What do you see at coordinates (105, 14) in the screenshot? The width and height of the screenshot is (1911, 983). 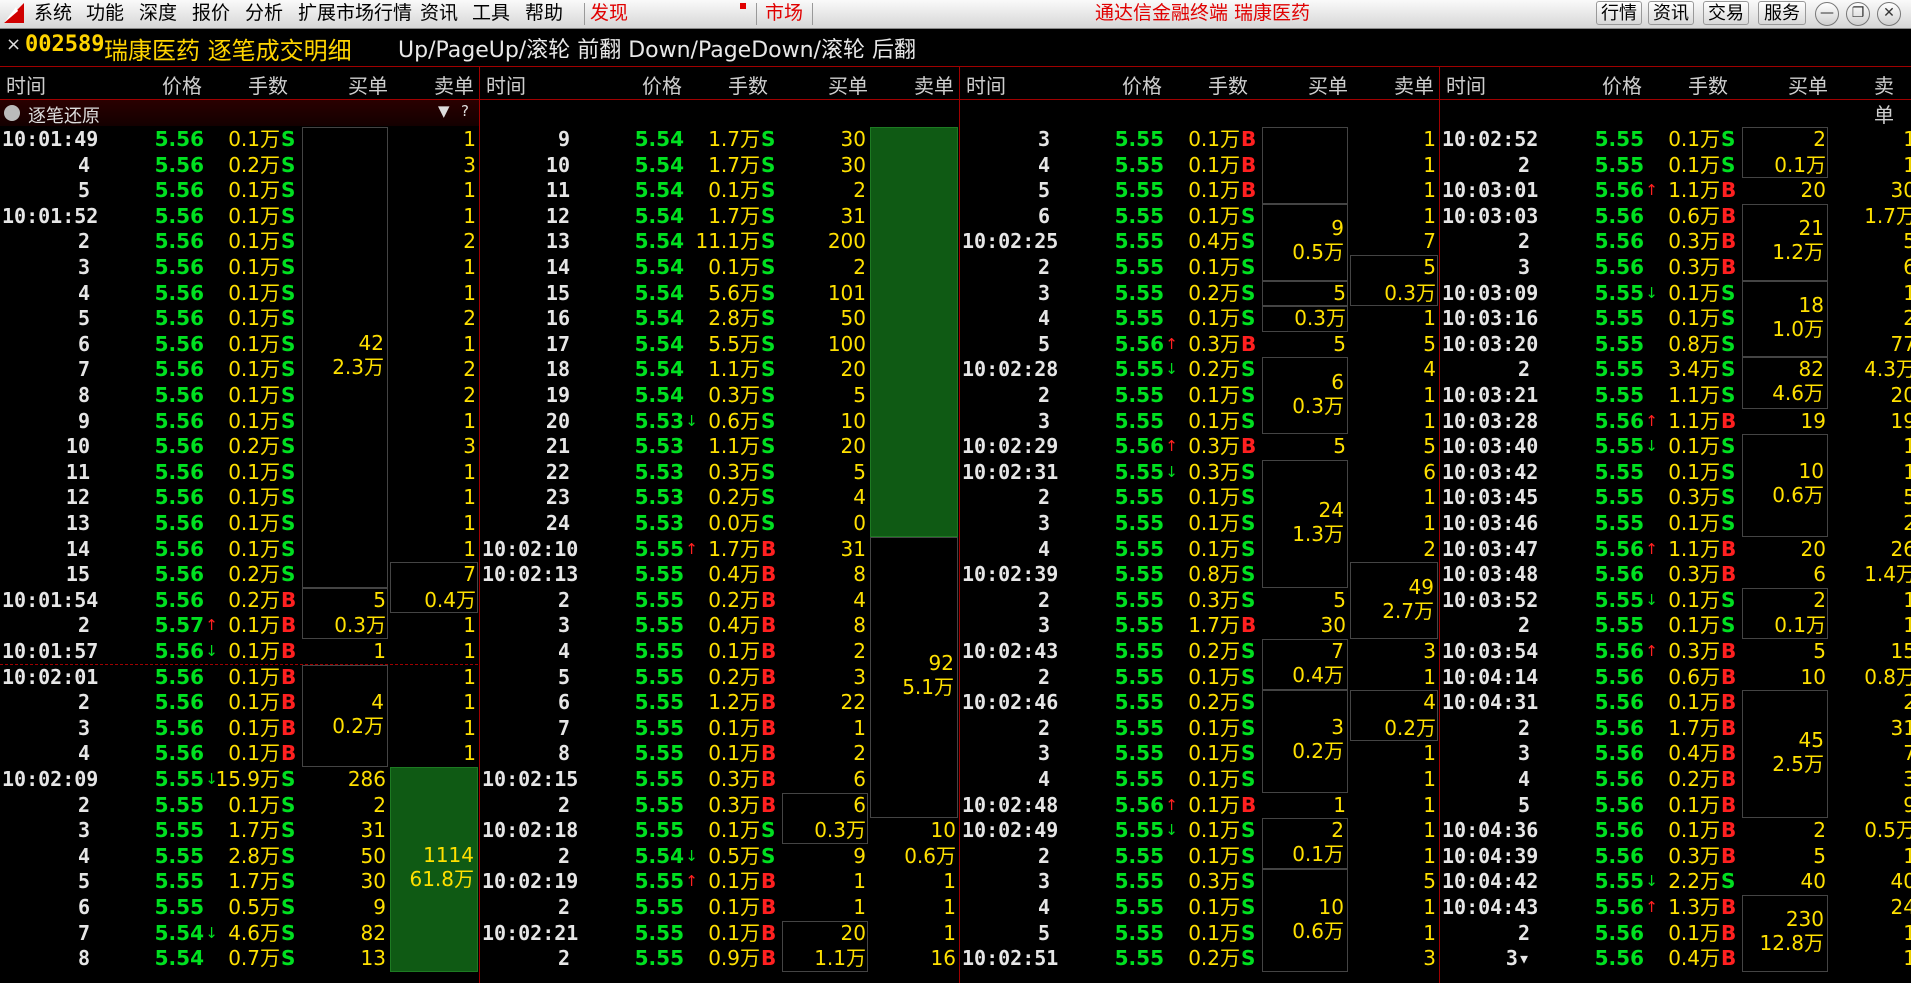 I see `menu-item-function: 功能` at bounding box center [105, 14].